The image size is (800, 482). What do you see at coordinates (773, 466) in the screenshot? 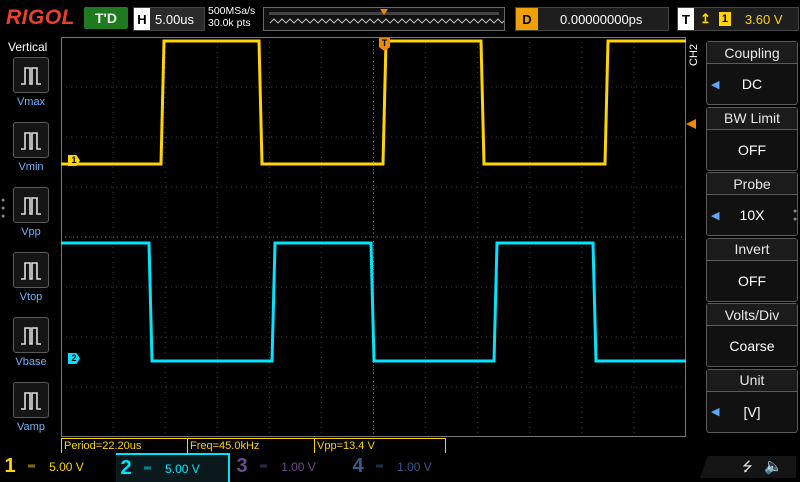
I see `speaker-muted-icon: 🔈` at bounding box center [773, 466].